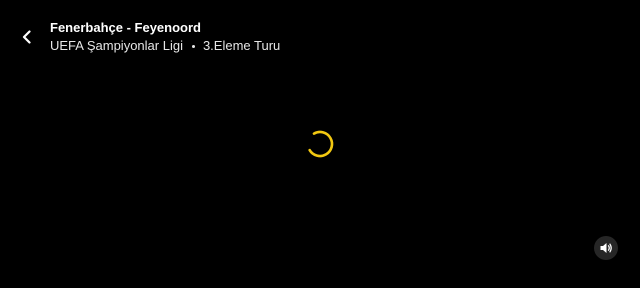  What do you see at coordinates (193, 46) in the screenshot?
I see `separator-dot` at bounding box center [193, 46].